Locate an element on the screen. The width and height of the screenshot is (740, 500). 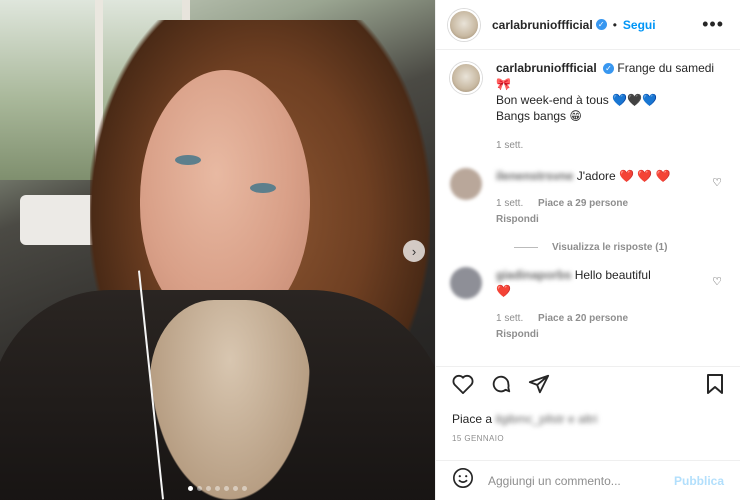
photo-eye-right is located at coordinates (263, 188).